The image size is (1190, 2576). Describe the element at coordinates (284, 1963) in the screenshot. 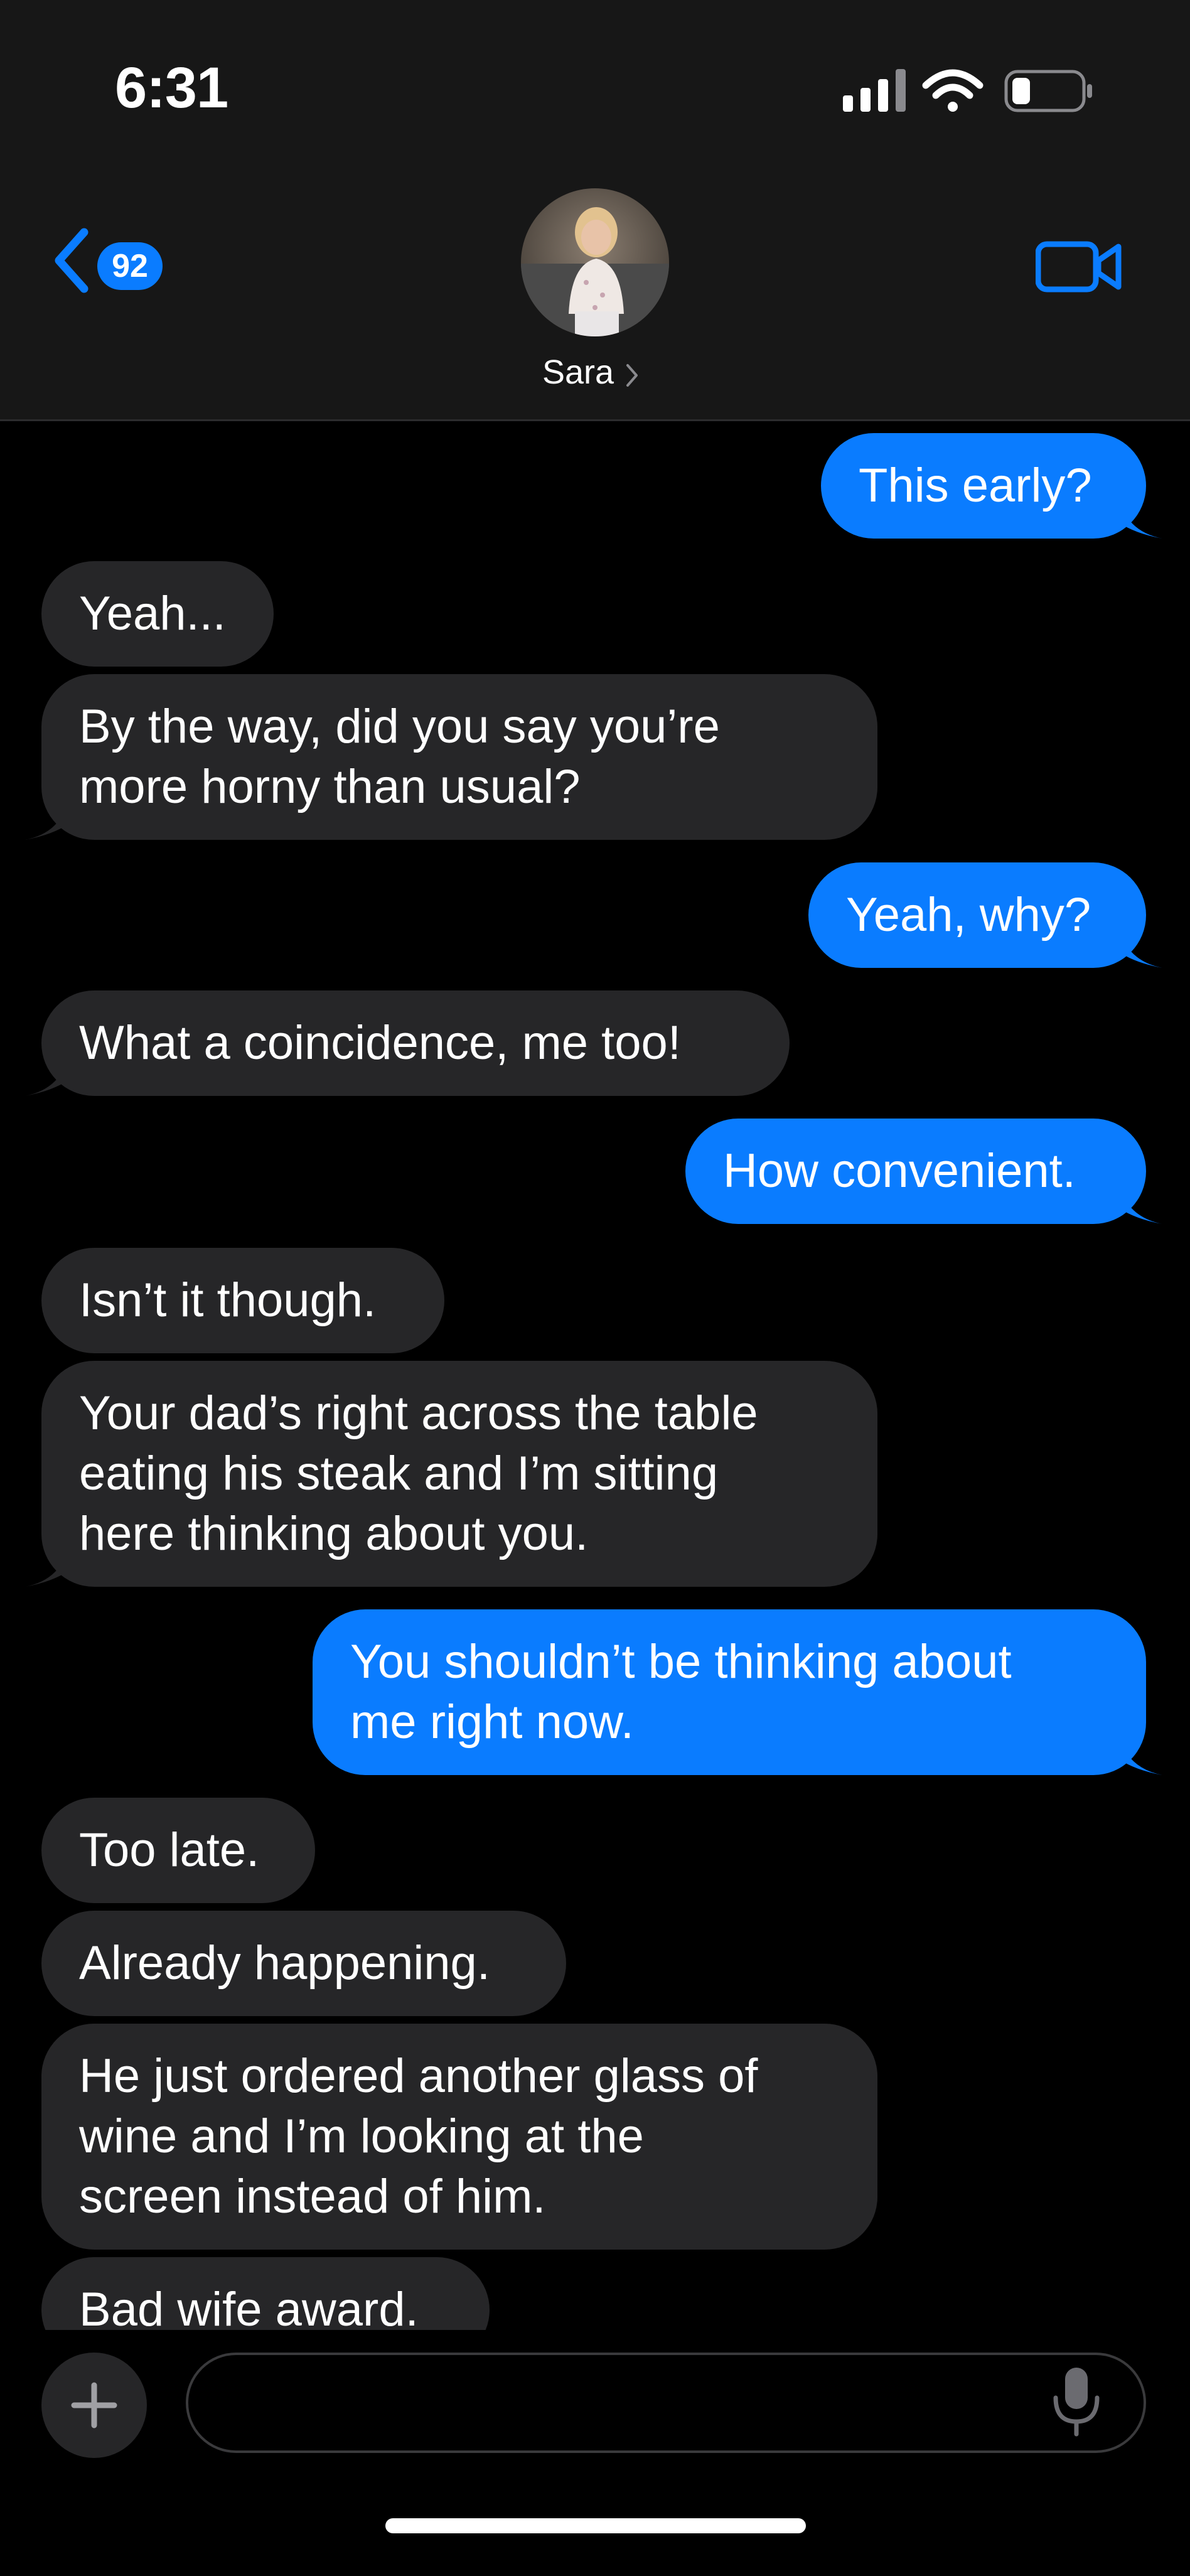

I see `message-text: Already happening.` at that location.